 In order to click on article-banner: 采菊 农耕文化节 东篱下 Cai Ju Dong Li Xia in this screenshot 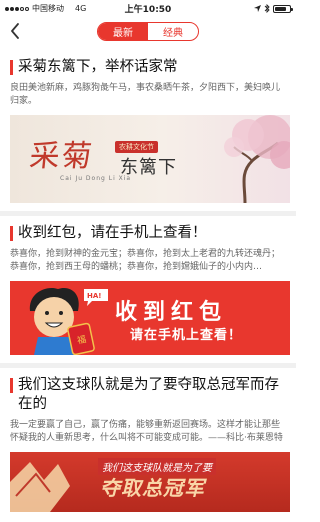, I will do `click(150, 159)`.